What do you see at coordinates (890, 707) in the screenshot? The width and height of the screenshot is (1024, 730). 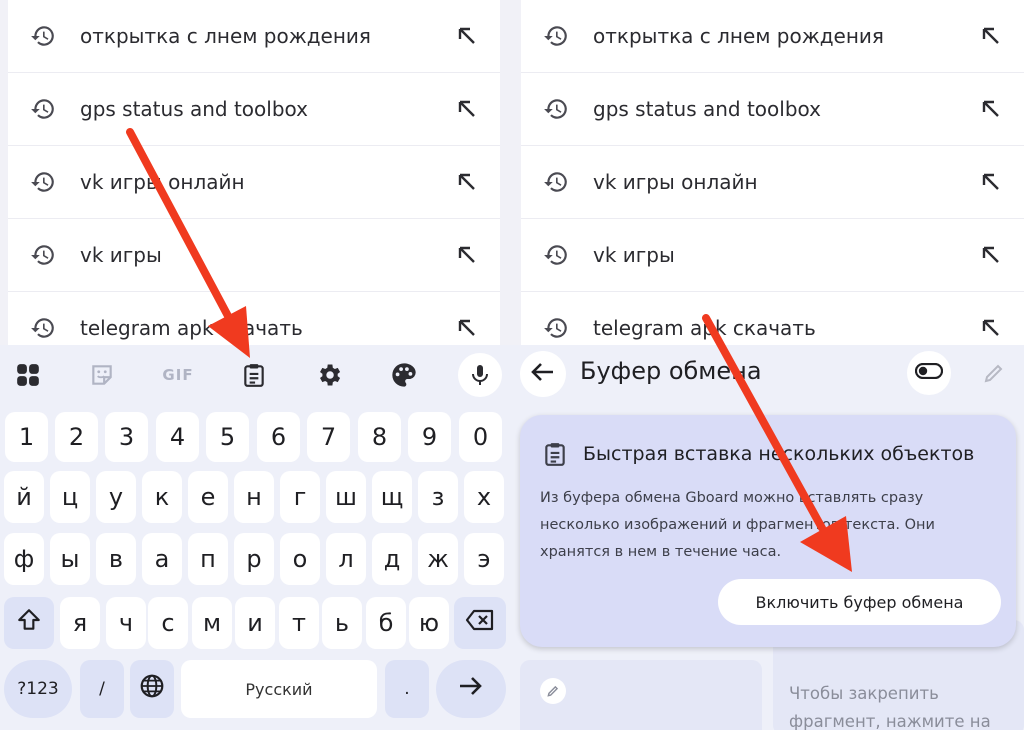 I see `pin-hint-text: Чтобы закрепить фрагмент, нажмите на` at bounding box center [890, 707].